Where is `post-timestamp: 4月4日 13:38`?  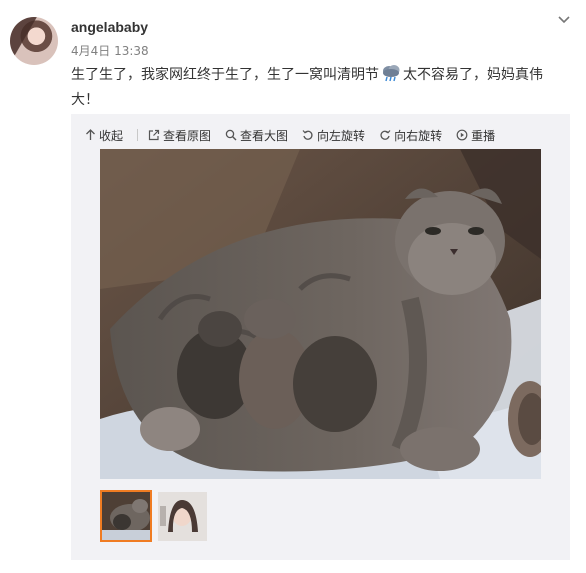 post-timestamp: 4月4日 13:38 is located at coordinates (110, 50).